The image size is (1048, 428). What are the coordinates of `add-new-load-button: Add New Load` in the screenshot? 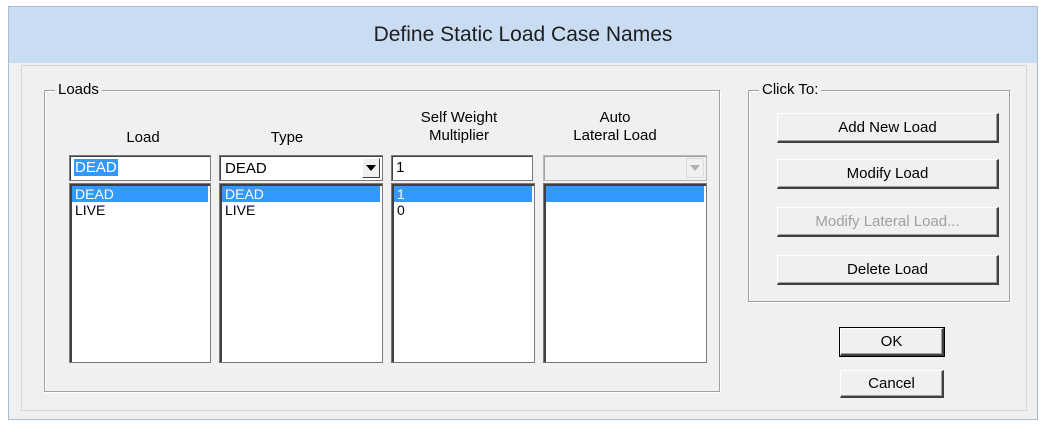 It's located at (888, 128).